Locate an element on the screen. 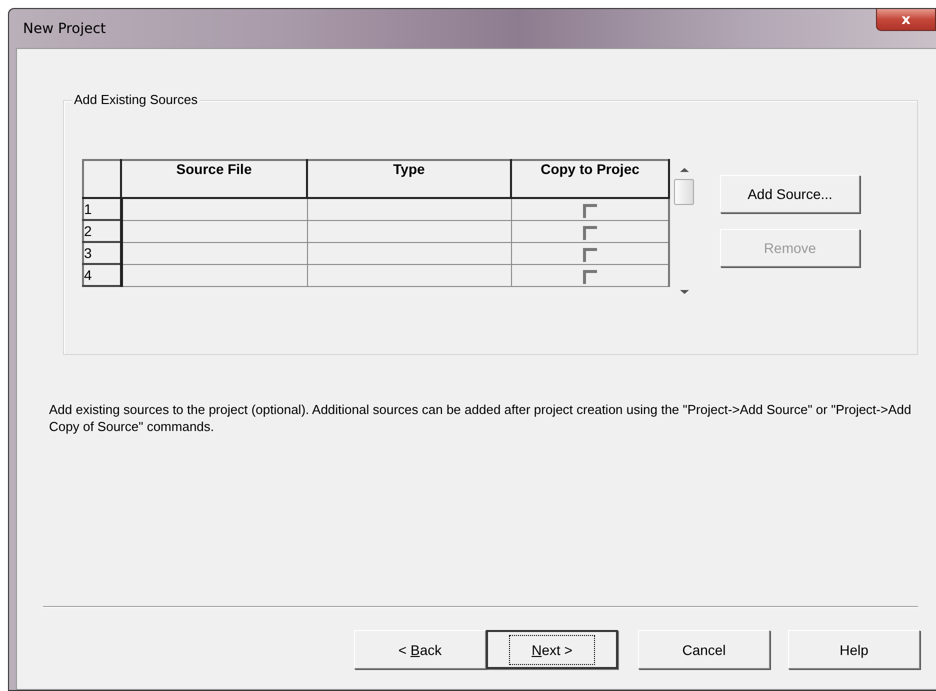 The width and height of the screenshot is (936, 691). row-number: 4 is located at coordinates (102, 275).